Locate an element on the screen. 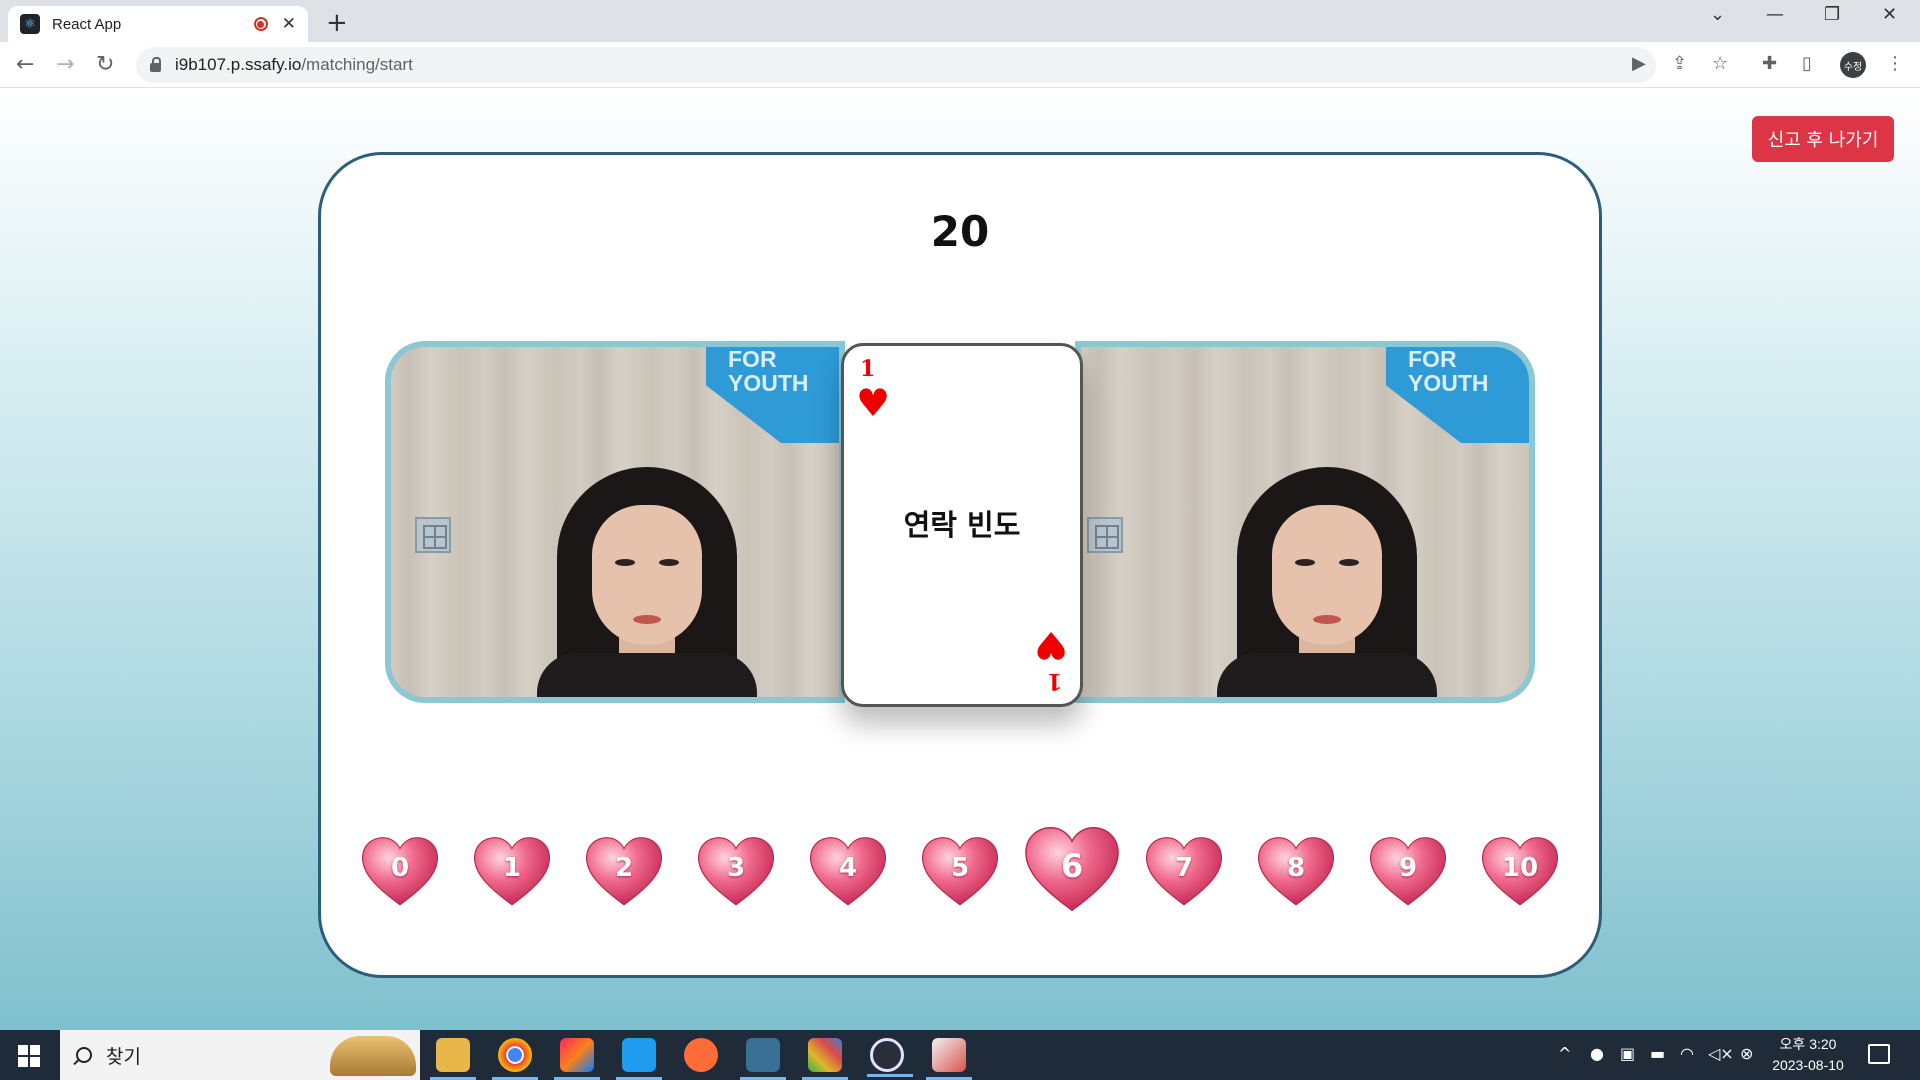  minimize-button: — is located at coordinates (1775, 14).